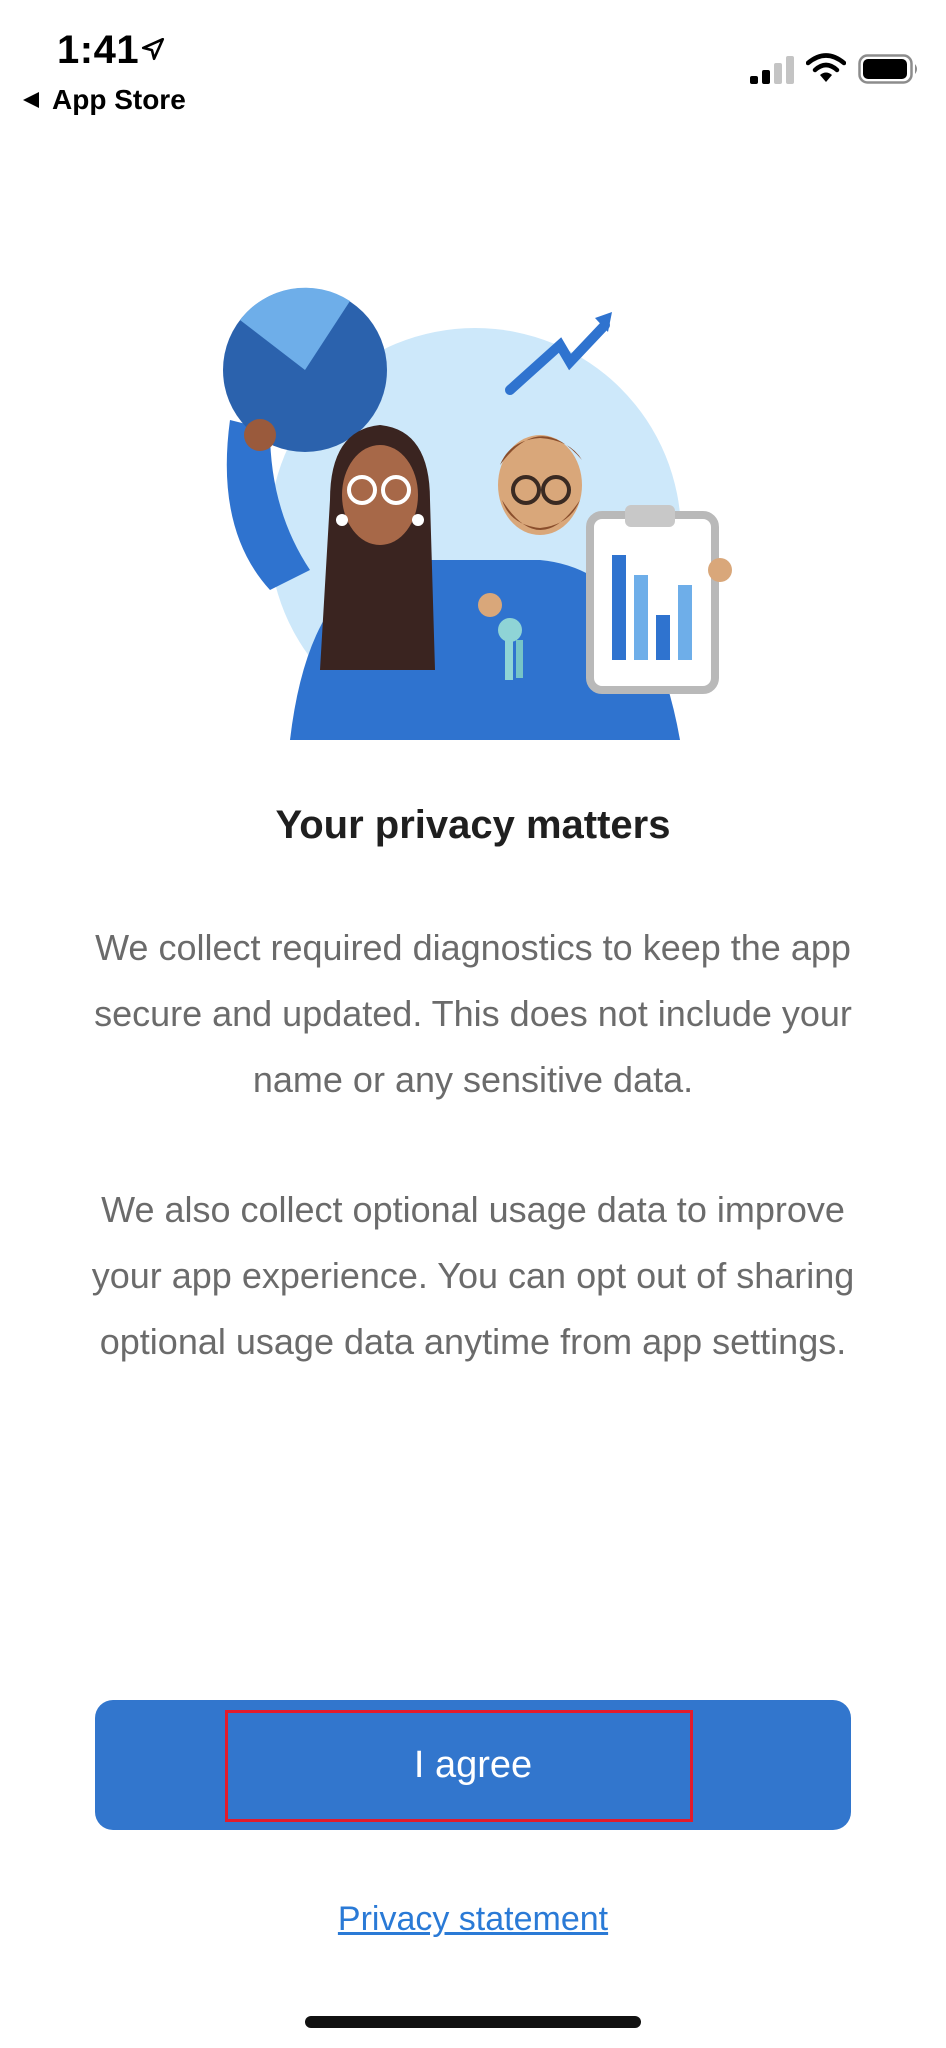 Image resolution: width=946 pixels, height=2048 pixels. Describe the element at coordinates (473, 2022) in the screenshot. I see `home-indicator` at that location.